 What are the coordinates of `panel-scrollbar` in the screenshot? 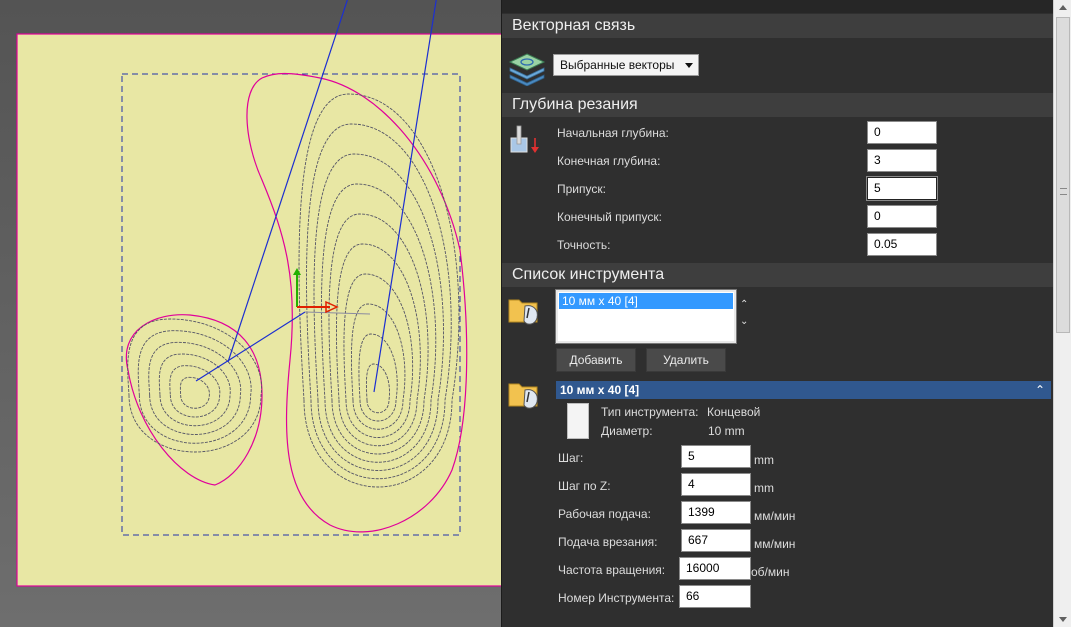 It's located at (1062, 313).